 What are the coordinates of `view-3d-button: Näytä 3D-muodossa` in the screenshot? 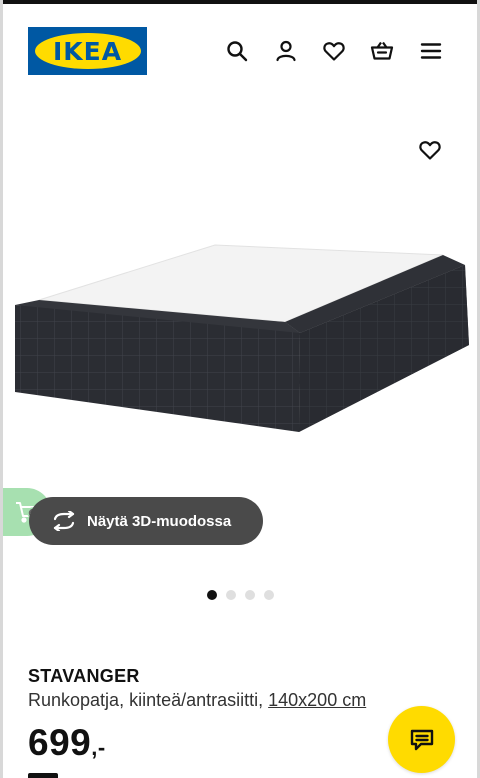 It's located at (146, 521).